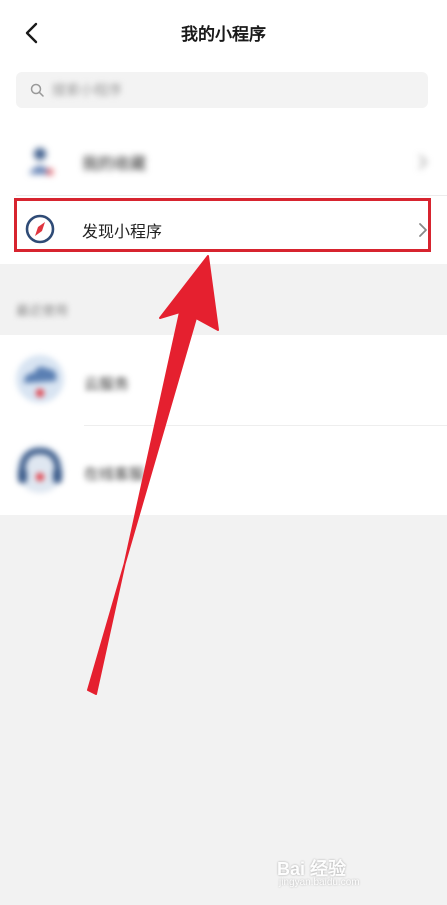  I want to click on list-item-label: 我的收藏, so click(114, 163).